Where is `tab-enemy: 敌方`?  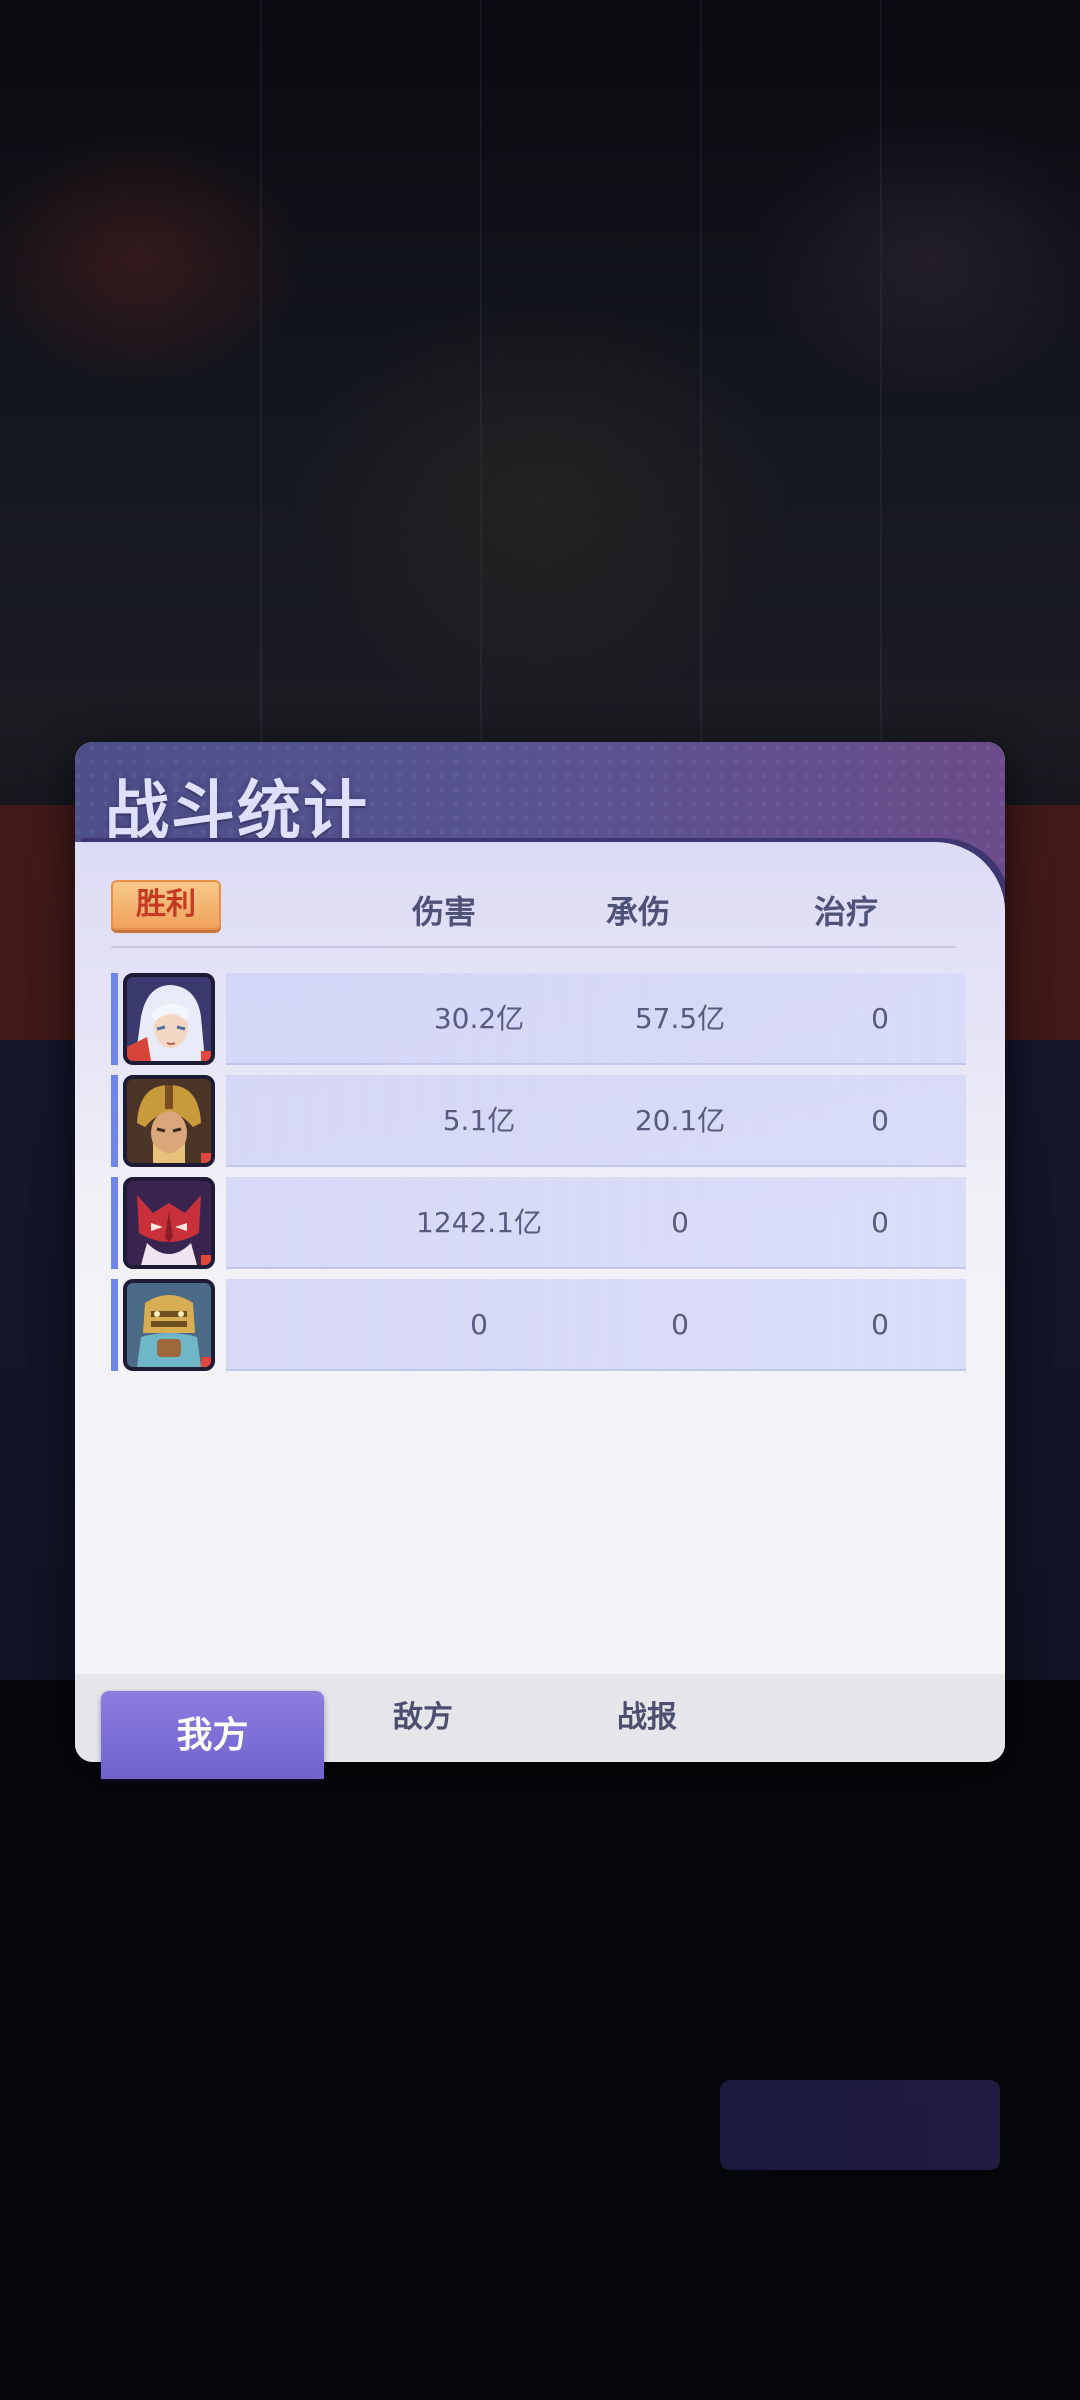 tab-enemy: 敌方 is located at coordinates (423, 1718).